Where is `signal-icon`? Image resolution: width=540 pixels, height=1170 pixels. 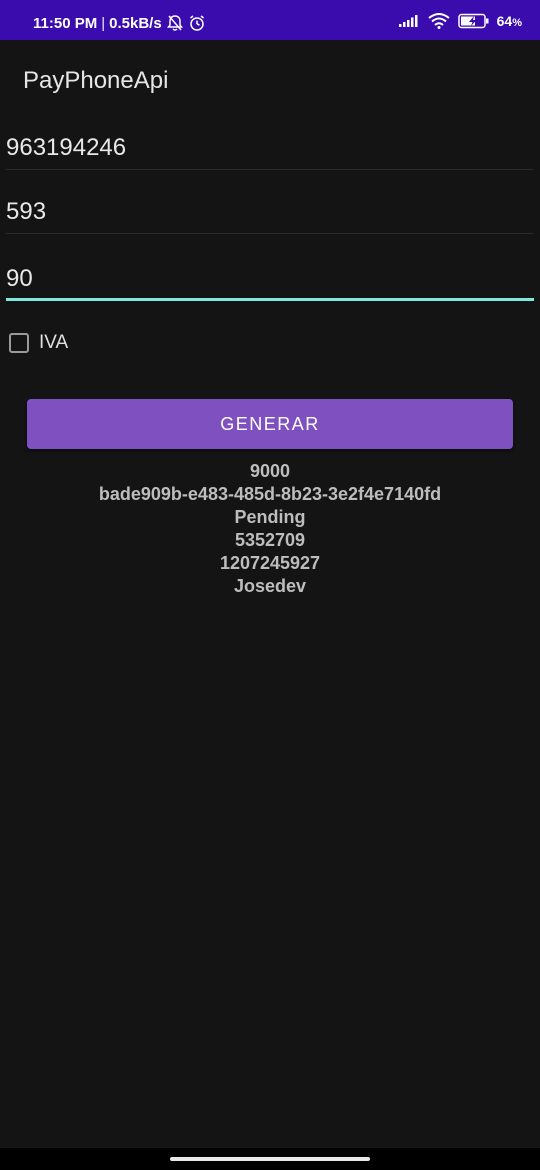
signal-icon is located at coordinates (409, 21).